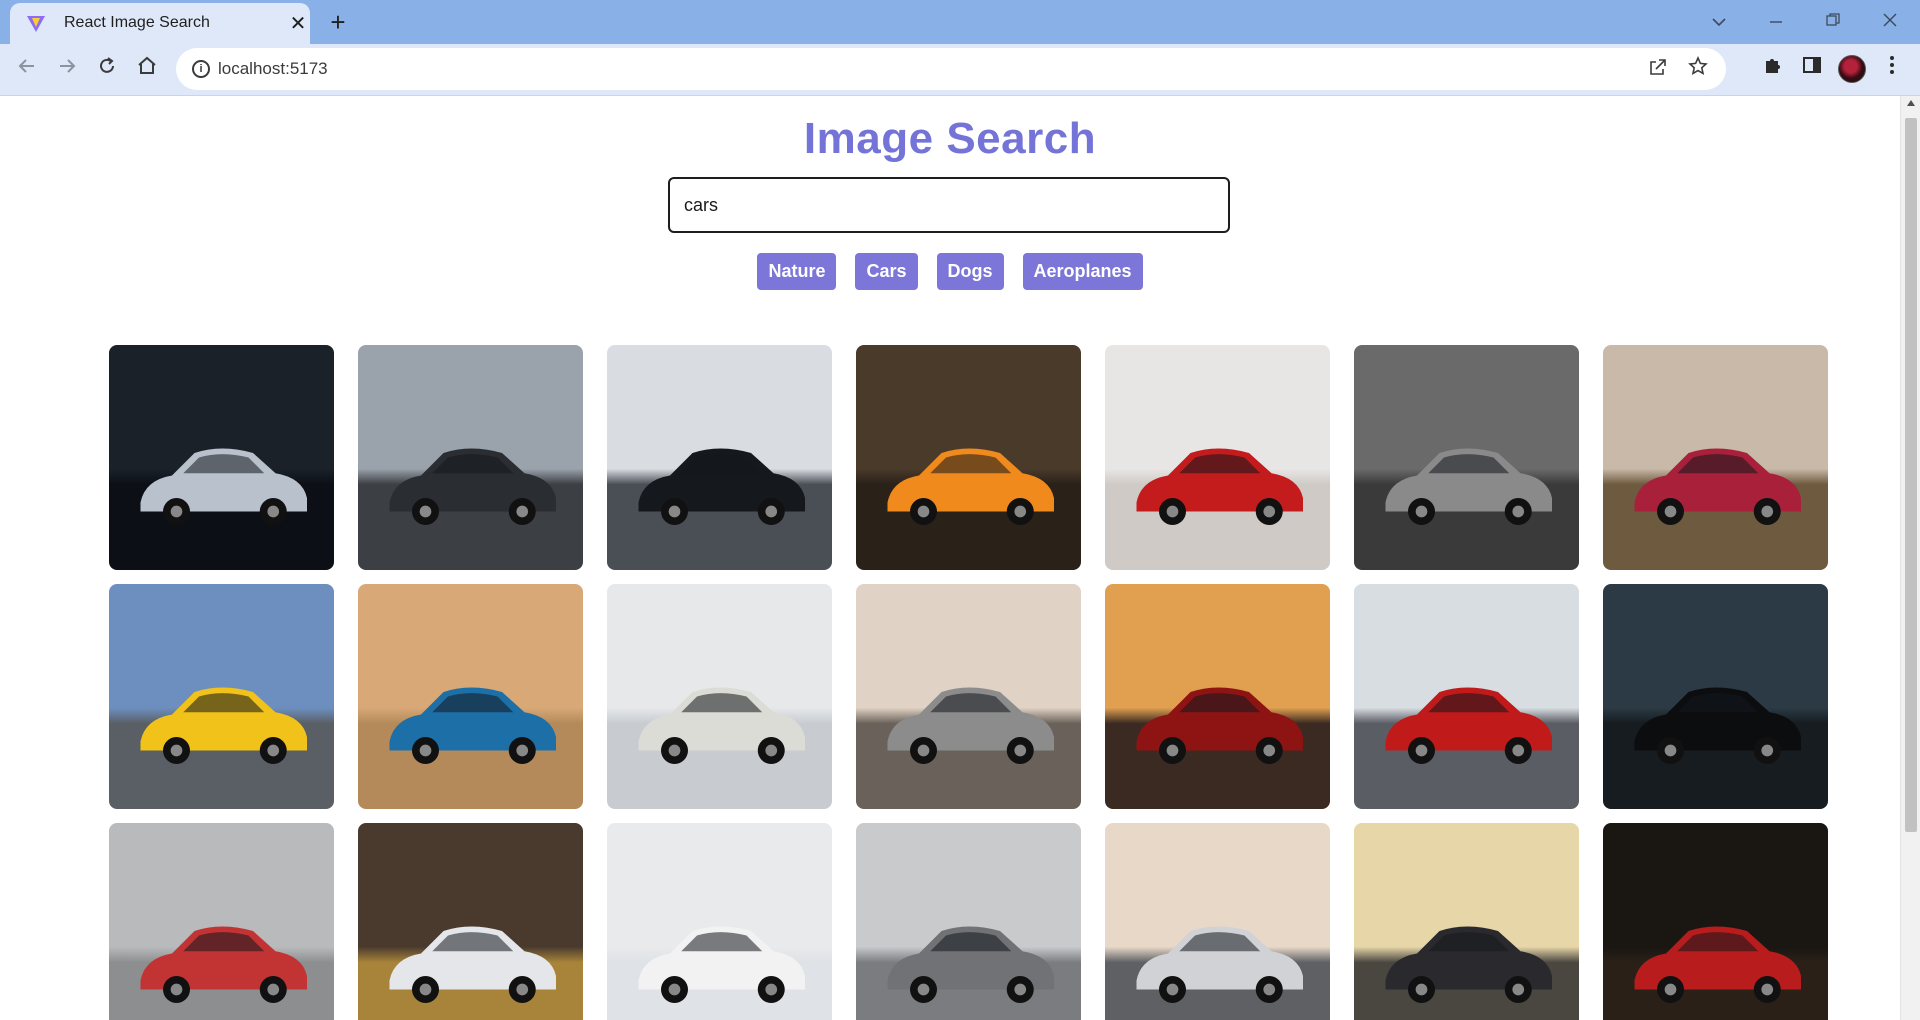 Image resolution: width=1920 pixels, height=1020 pixels. I want to click on restore-icon, so click(1833, 21).